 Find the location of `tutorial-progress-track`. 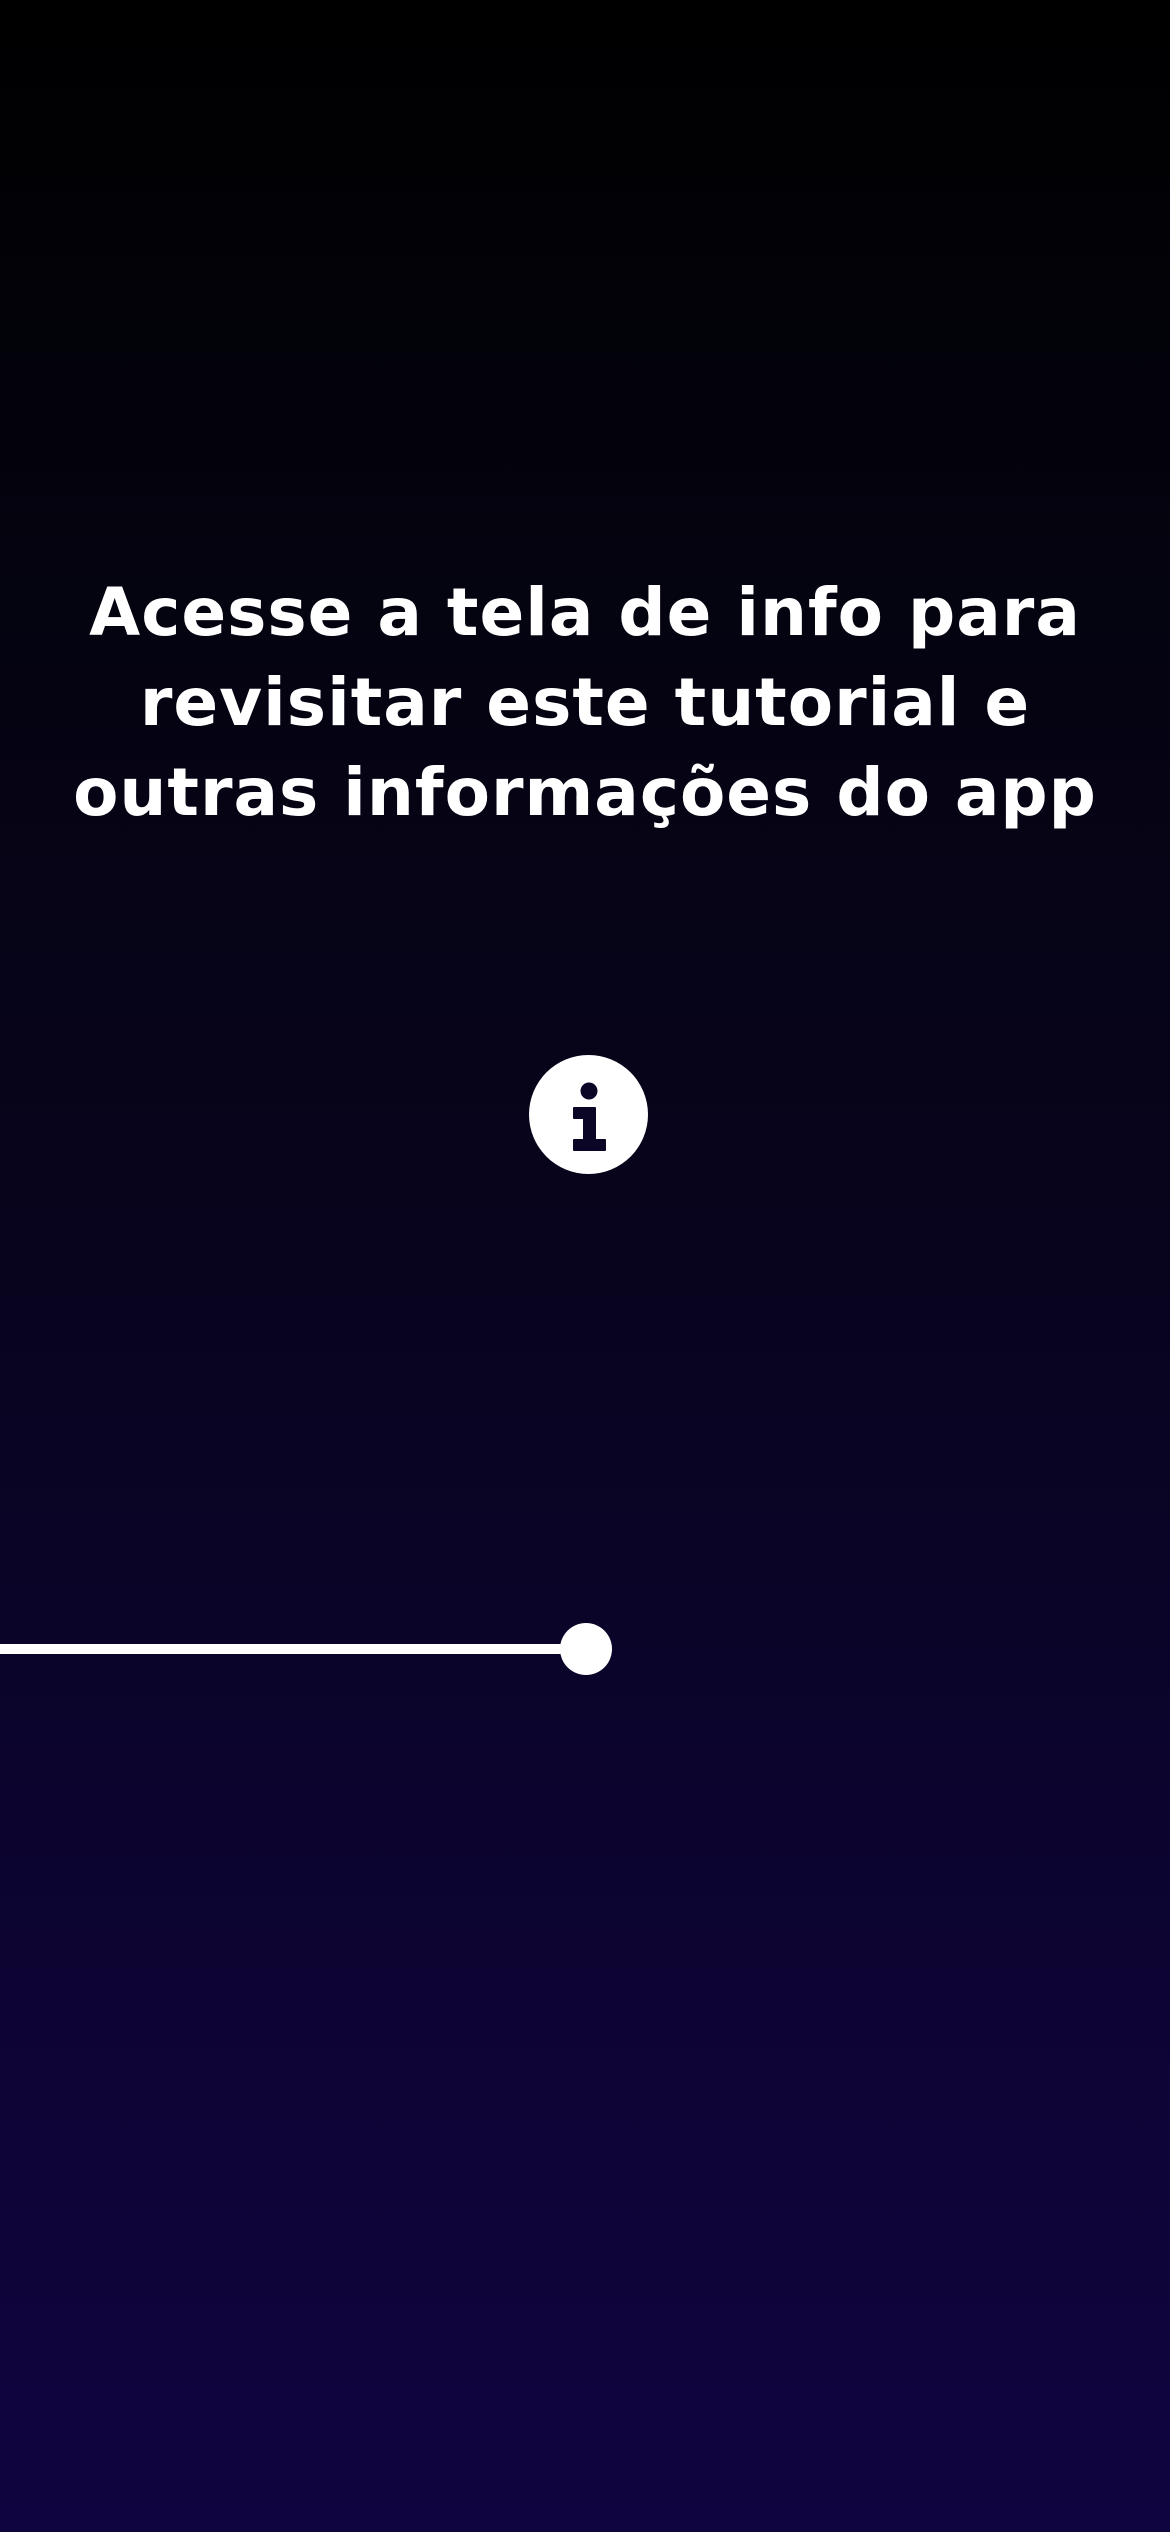

tutorial-progress-track is located at coordinates (306, 1649).